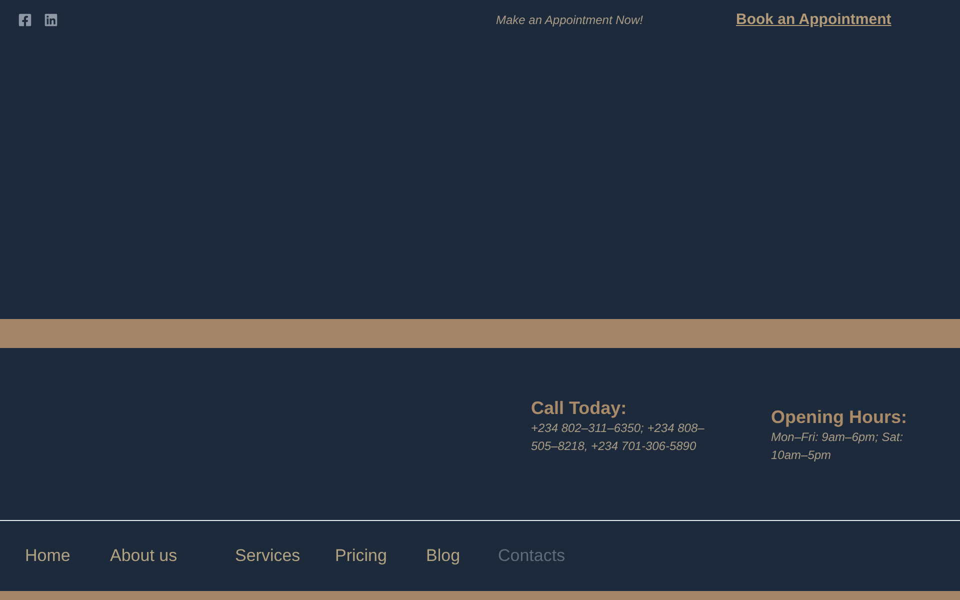 The image size is (960, 600). What do you see at coordinates (814, 20) in the screenshot?
I see `book-appointment-link: Book an Appointment` at bounding box center [814, 20].